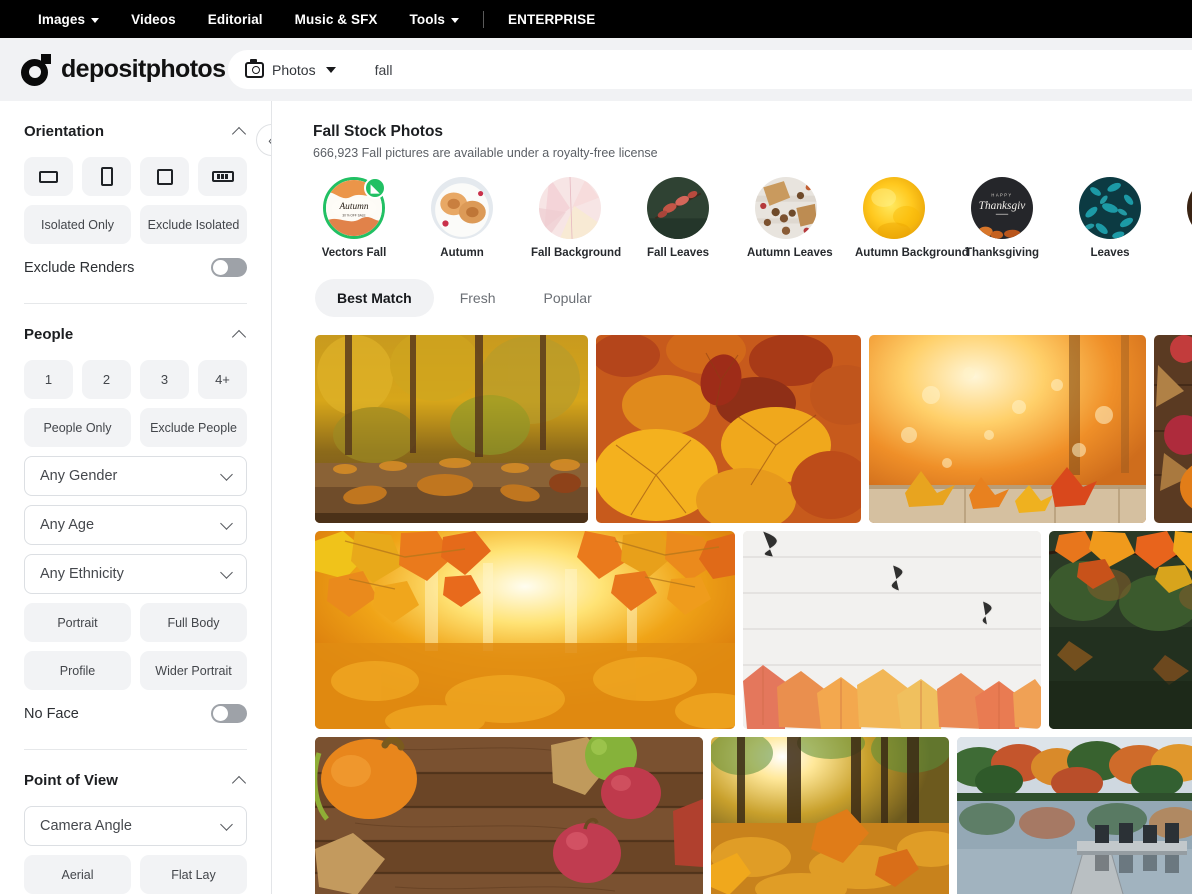 The height and width of the screenshot is (894, 1192). What do you see at coordinates (77, 670) in the screenshot?
I see `profile-button: Profile` at bounding box center [77, 670].